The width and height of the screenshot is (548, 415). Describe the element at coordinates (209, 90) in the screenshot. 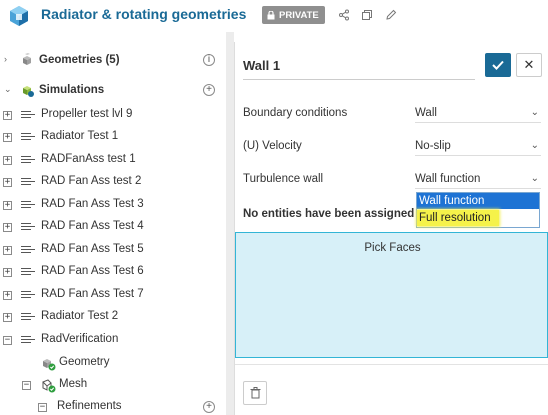

I see `add-simulation-button: +` at that location.